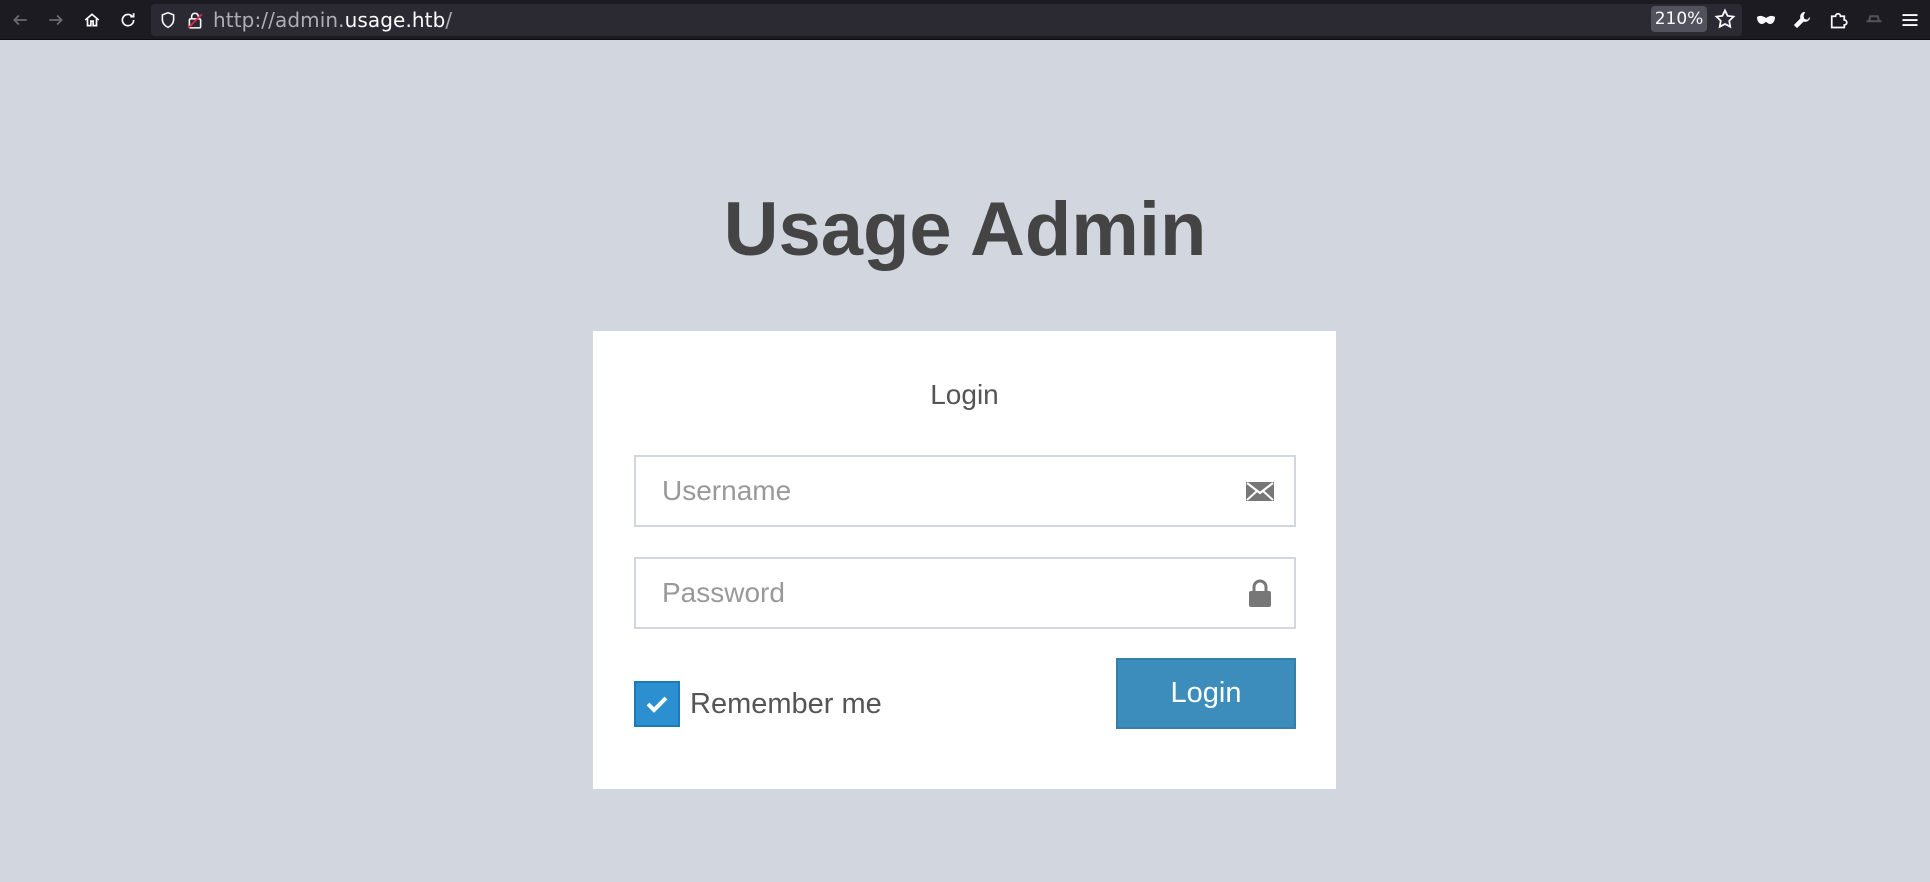  Describe the element at coordinates (395, 20) in the screenshot. I see `url-host: usage.htb` at that location.